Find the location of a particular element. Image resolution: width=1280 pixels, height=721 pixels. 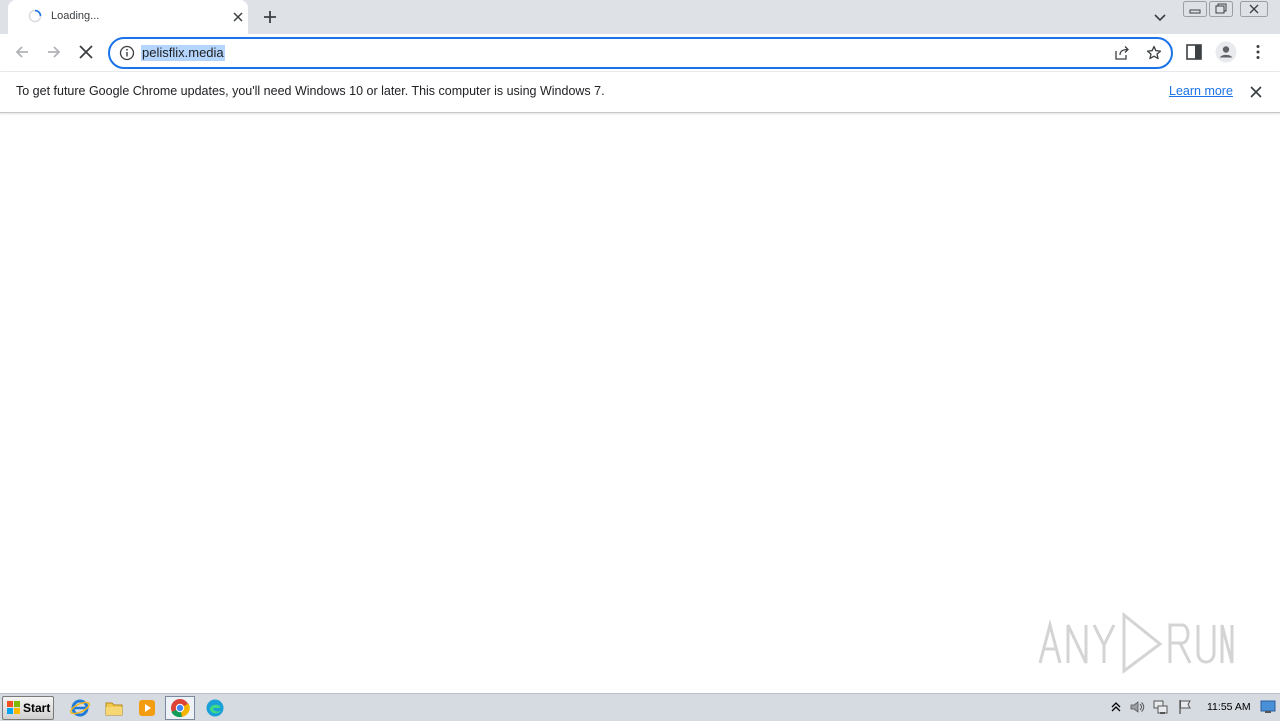

media-player-icon is located at coordinates (147, 708).